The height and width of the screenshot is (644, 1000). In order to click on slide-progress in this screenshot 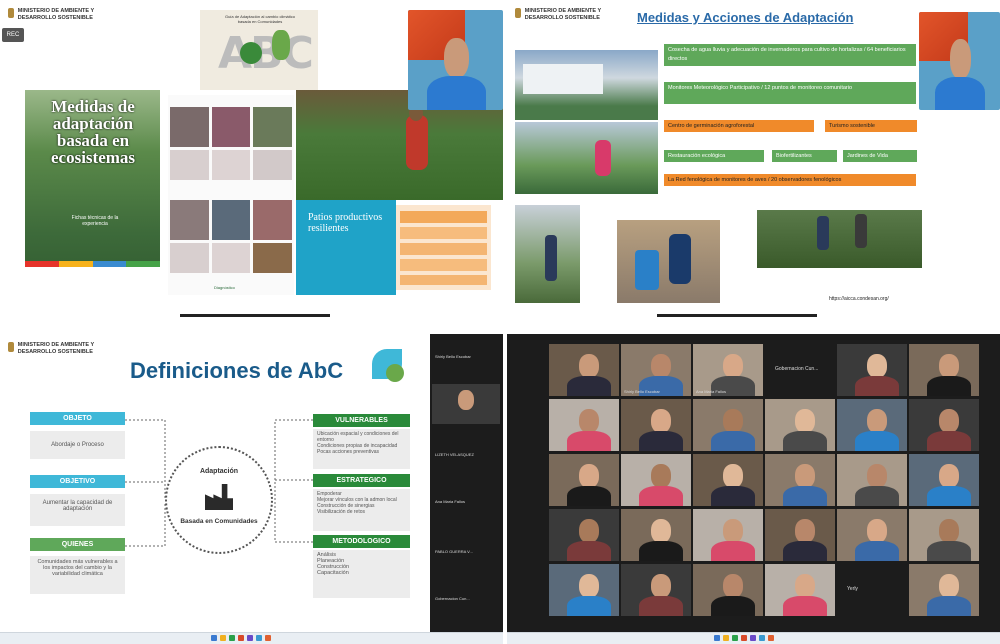, I will do `click(737, 315)`.